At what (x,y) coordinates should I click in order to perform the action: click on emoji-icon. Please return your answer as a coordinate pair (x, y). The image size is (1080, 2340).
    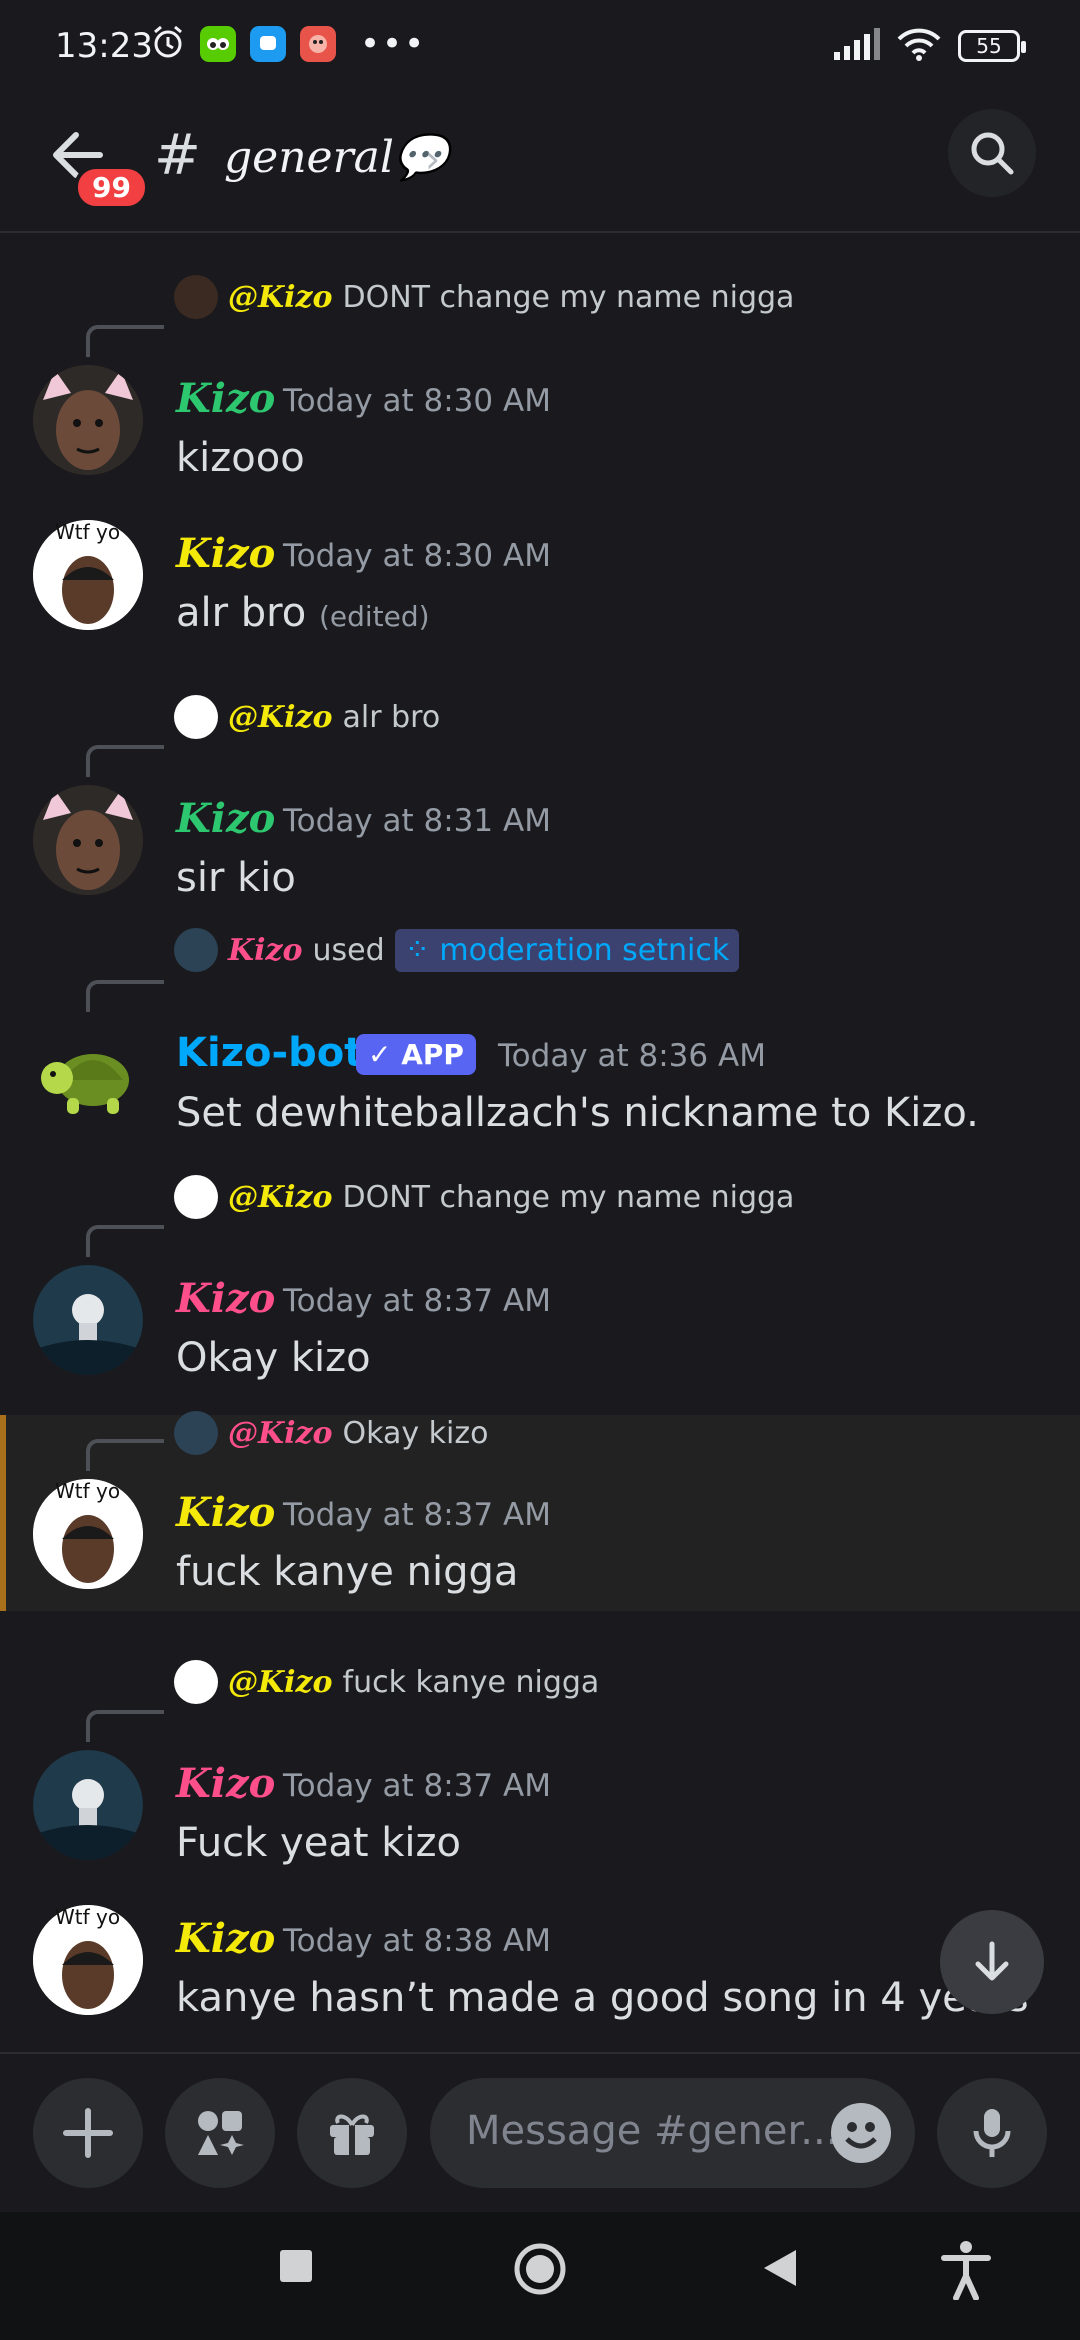
    Looking at the image, I should click on (861, 2133).